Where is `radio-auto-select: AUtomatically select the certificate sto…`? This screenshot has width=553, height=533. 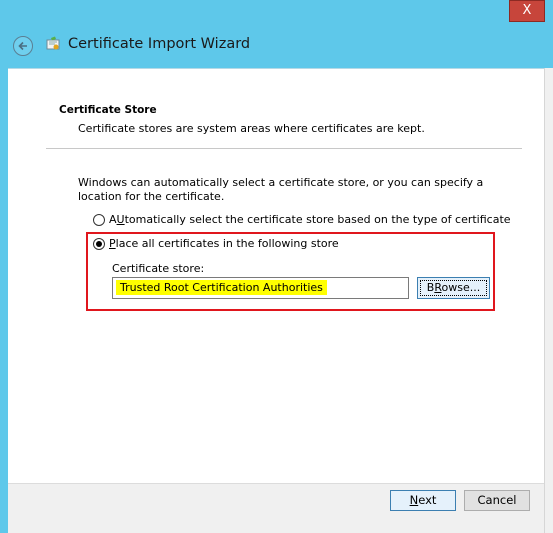
radio-auto-select: AUtomatically select the certificate sto… is located at coordinates (302, 219).